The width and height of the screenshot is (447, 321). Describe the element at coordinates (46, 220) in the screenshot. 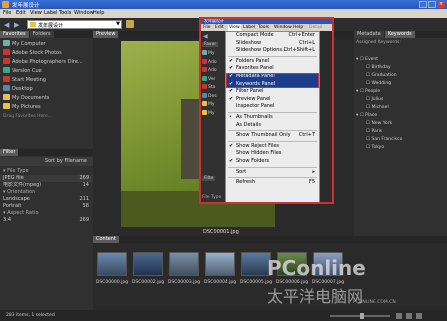

I see `filter-row: 3:4 269` at that location.